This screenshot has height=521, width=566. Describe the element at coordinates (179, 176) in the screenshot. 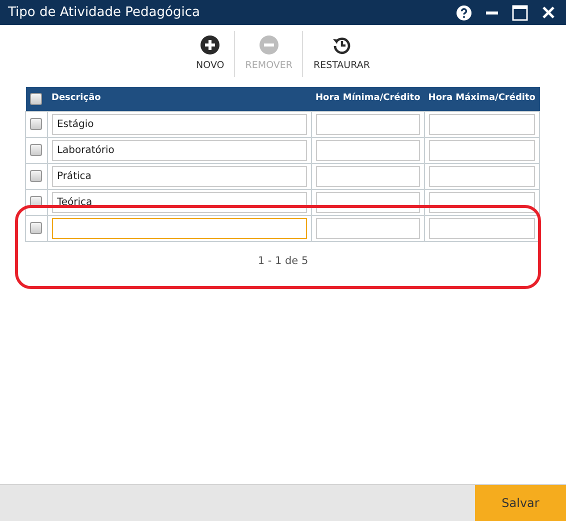

I see `description-field: Prática` at that location.